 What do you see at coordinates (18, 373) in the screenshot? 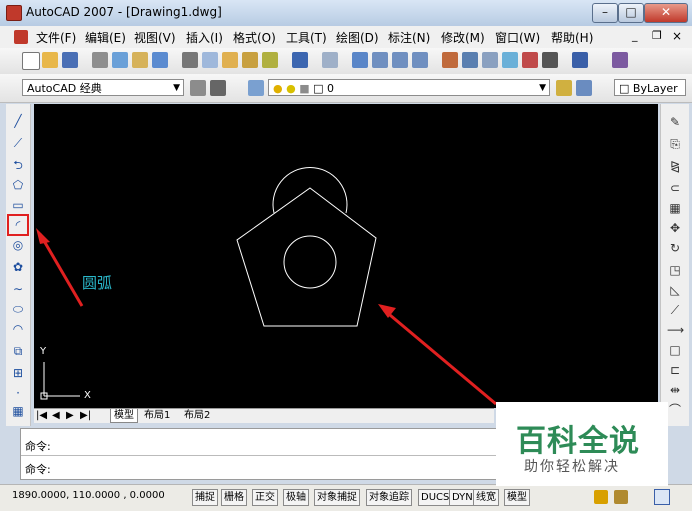
I see `make-block-icon: ⊞` at bounding box center [18, 373].